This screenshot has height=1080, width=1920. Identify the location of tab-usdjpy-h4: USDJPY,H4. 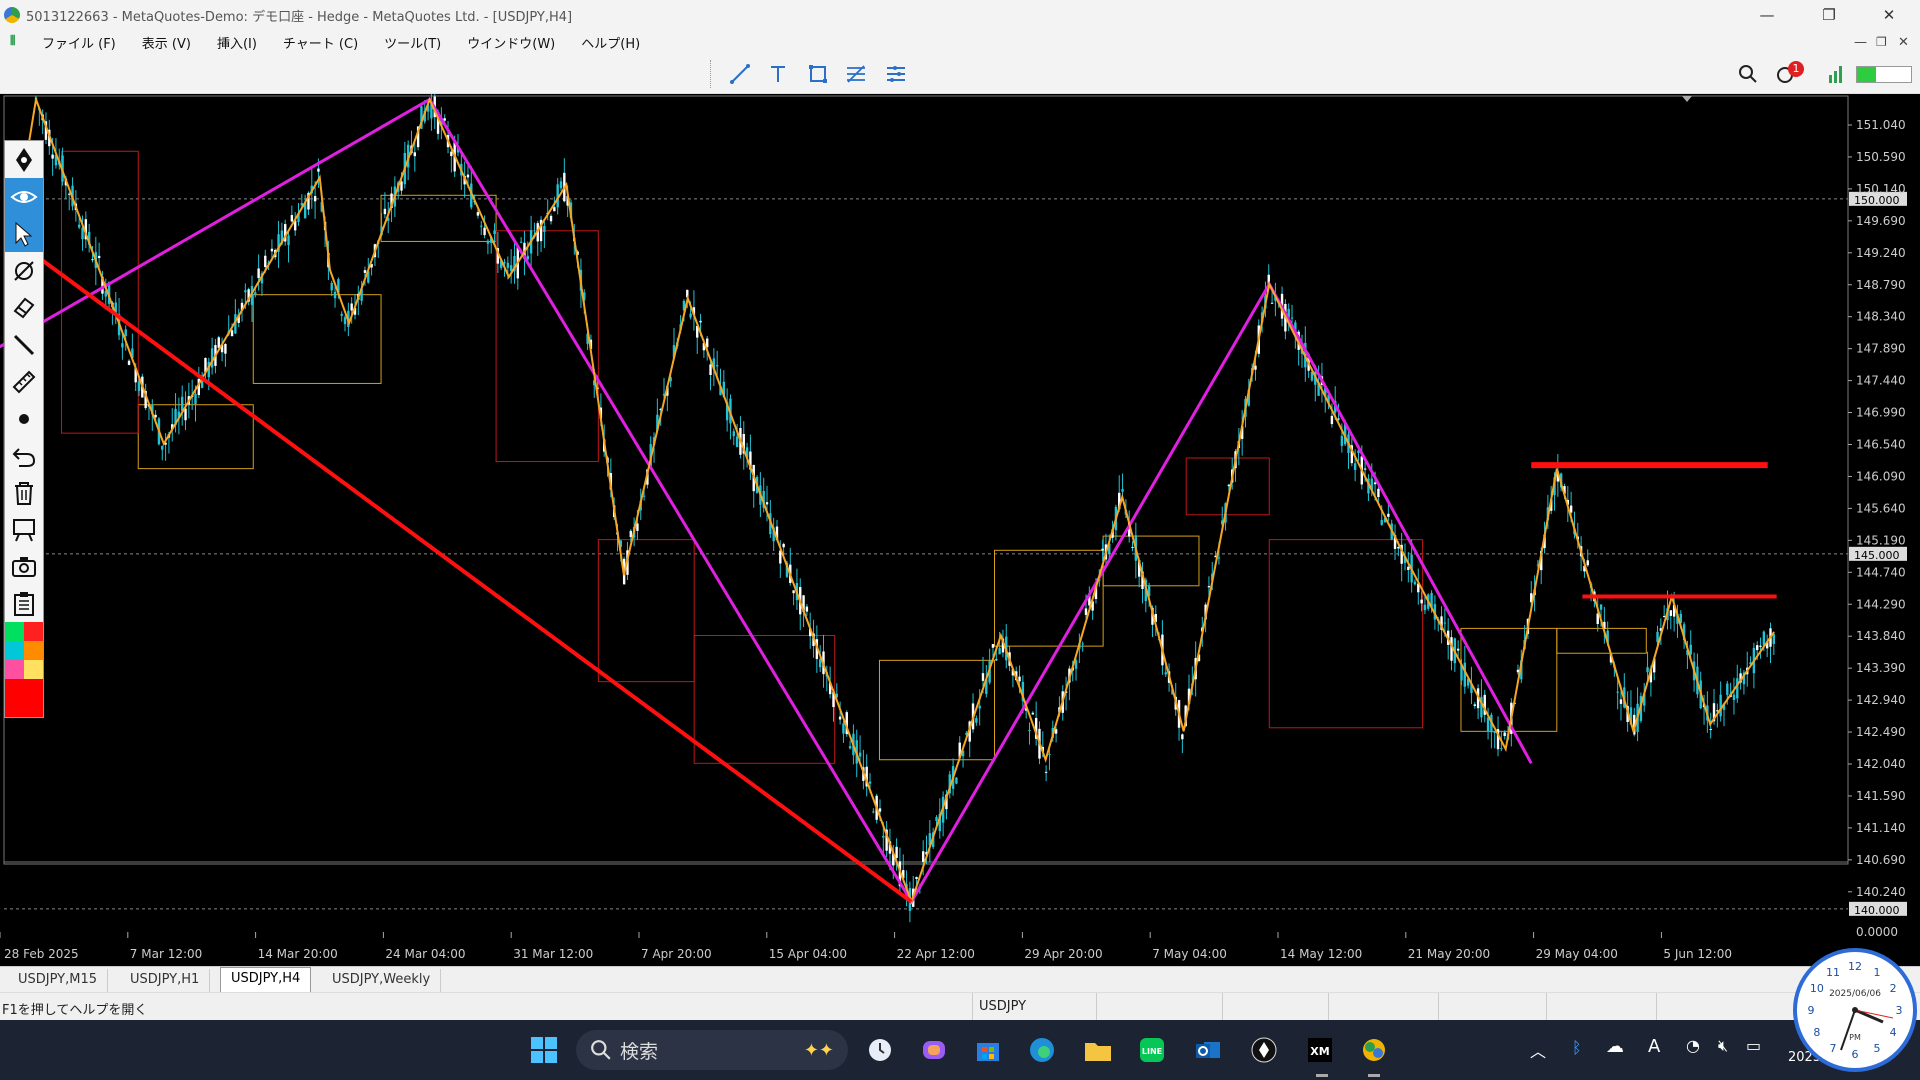
(266, 980).